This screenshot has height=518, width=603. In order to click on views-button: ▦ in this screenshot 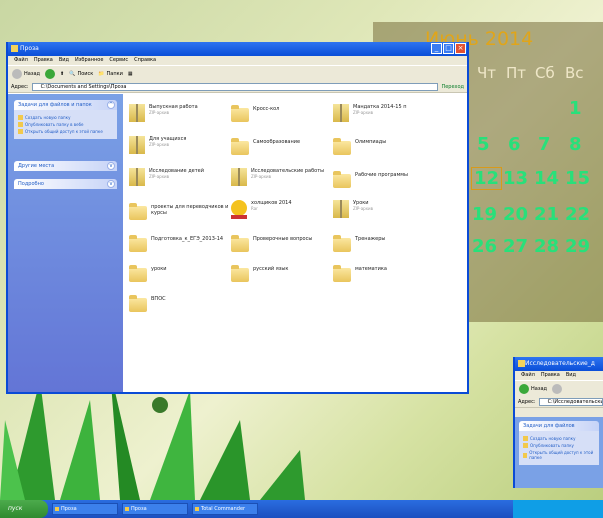, I will do `click(130, 74)`.